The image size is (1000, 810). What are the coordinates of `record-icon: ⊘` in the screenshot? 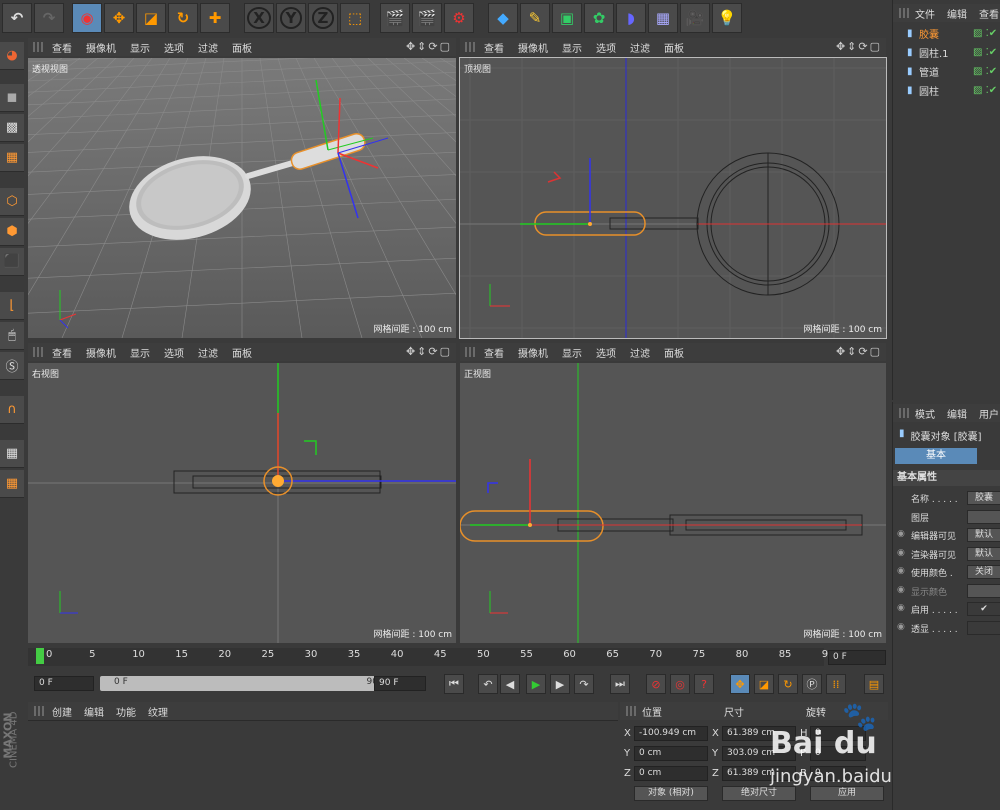 It's located at (656, 684).